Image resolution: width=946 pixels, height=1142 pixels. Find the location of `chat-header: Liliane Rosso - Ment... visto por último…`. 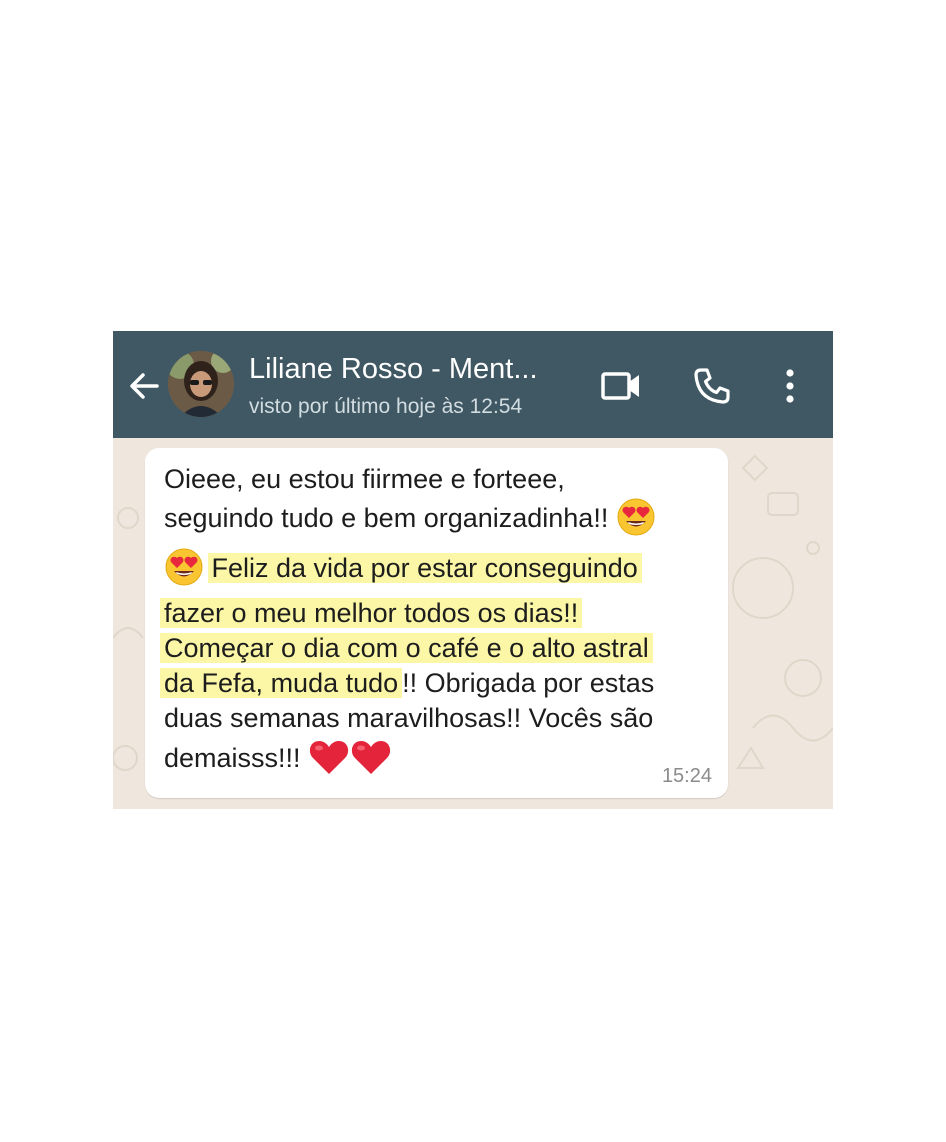

chat-header: Liliane Rosso - Ment... visto por último… is located at coordinates (473, 384).